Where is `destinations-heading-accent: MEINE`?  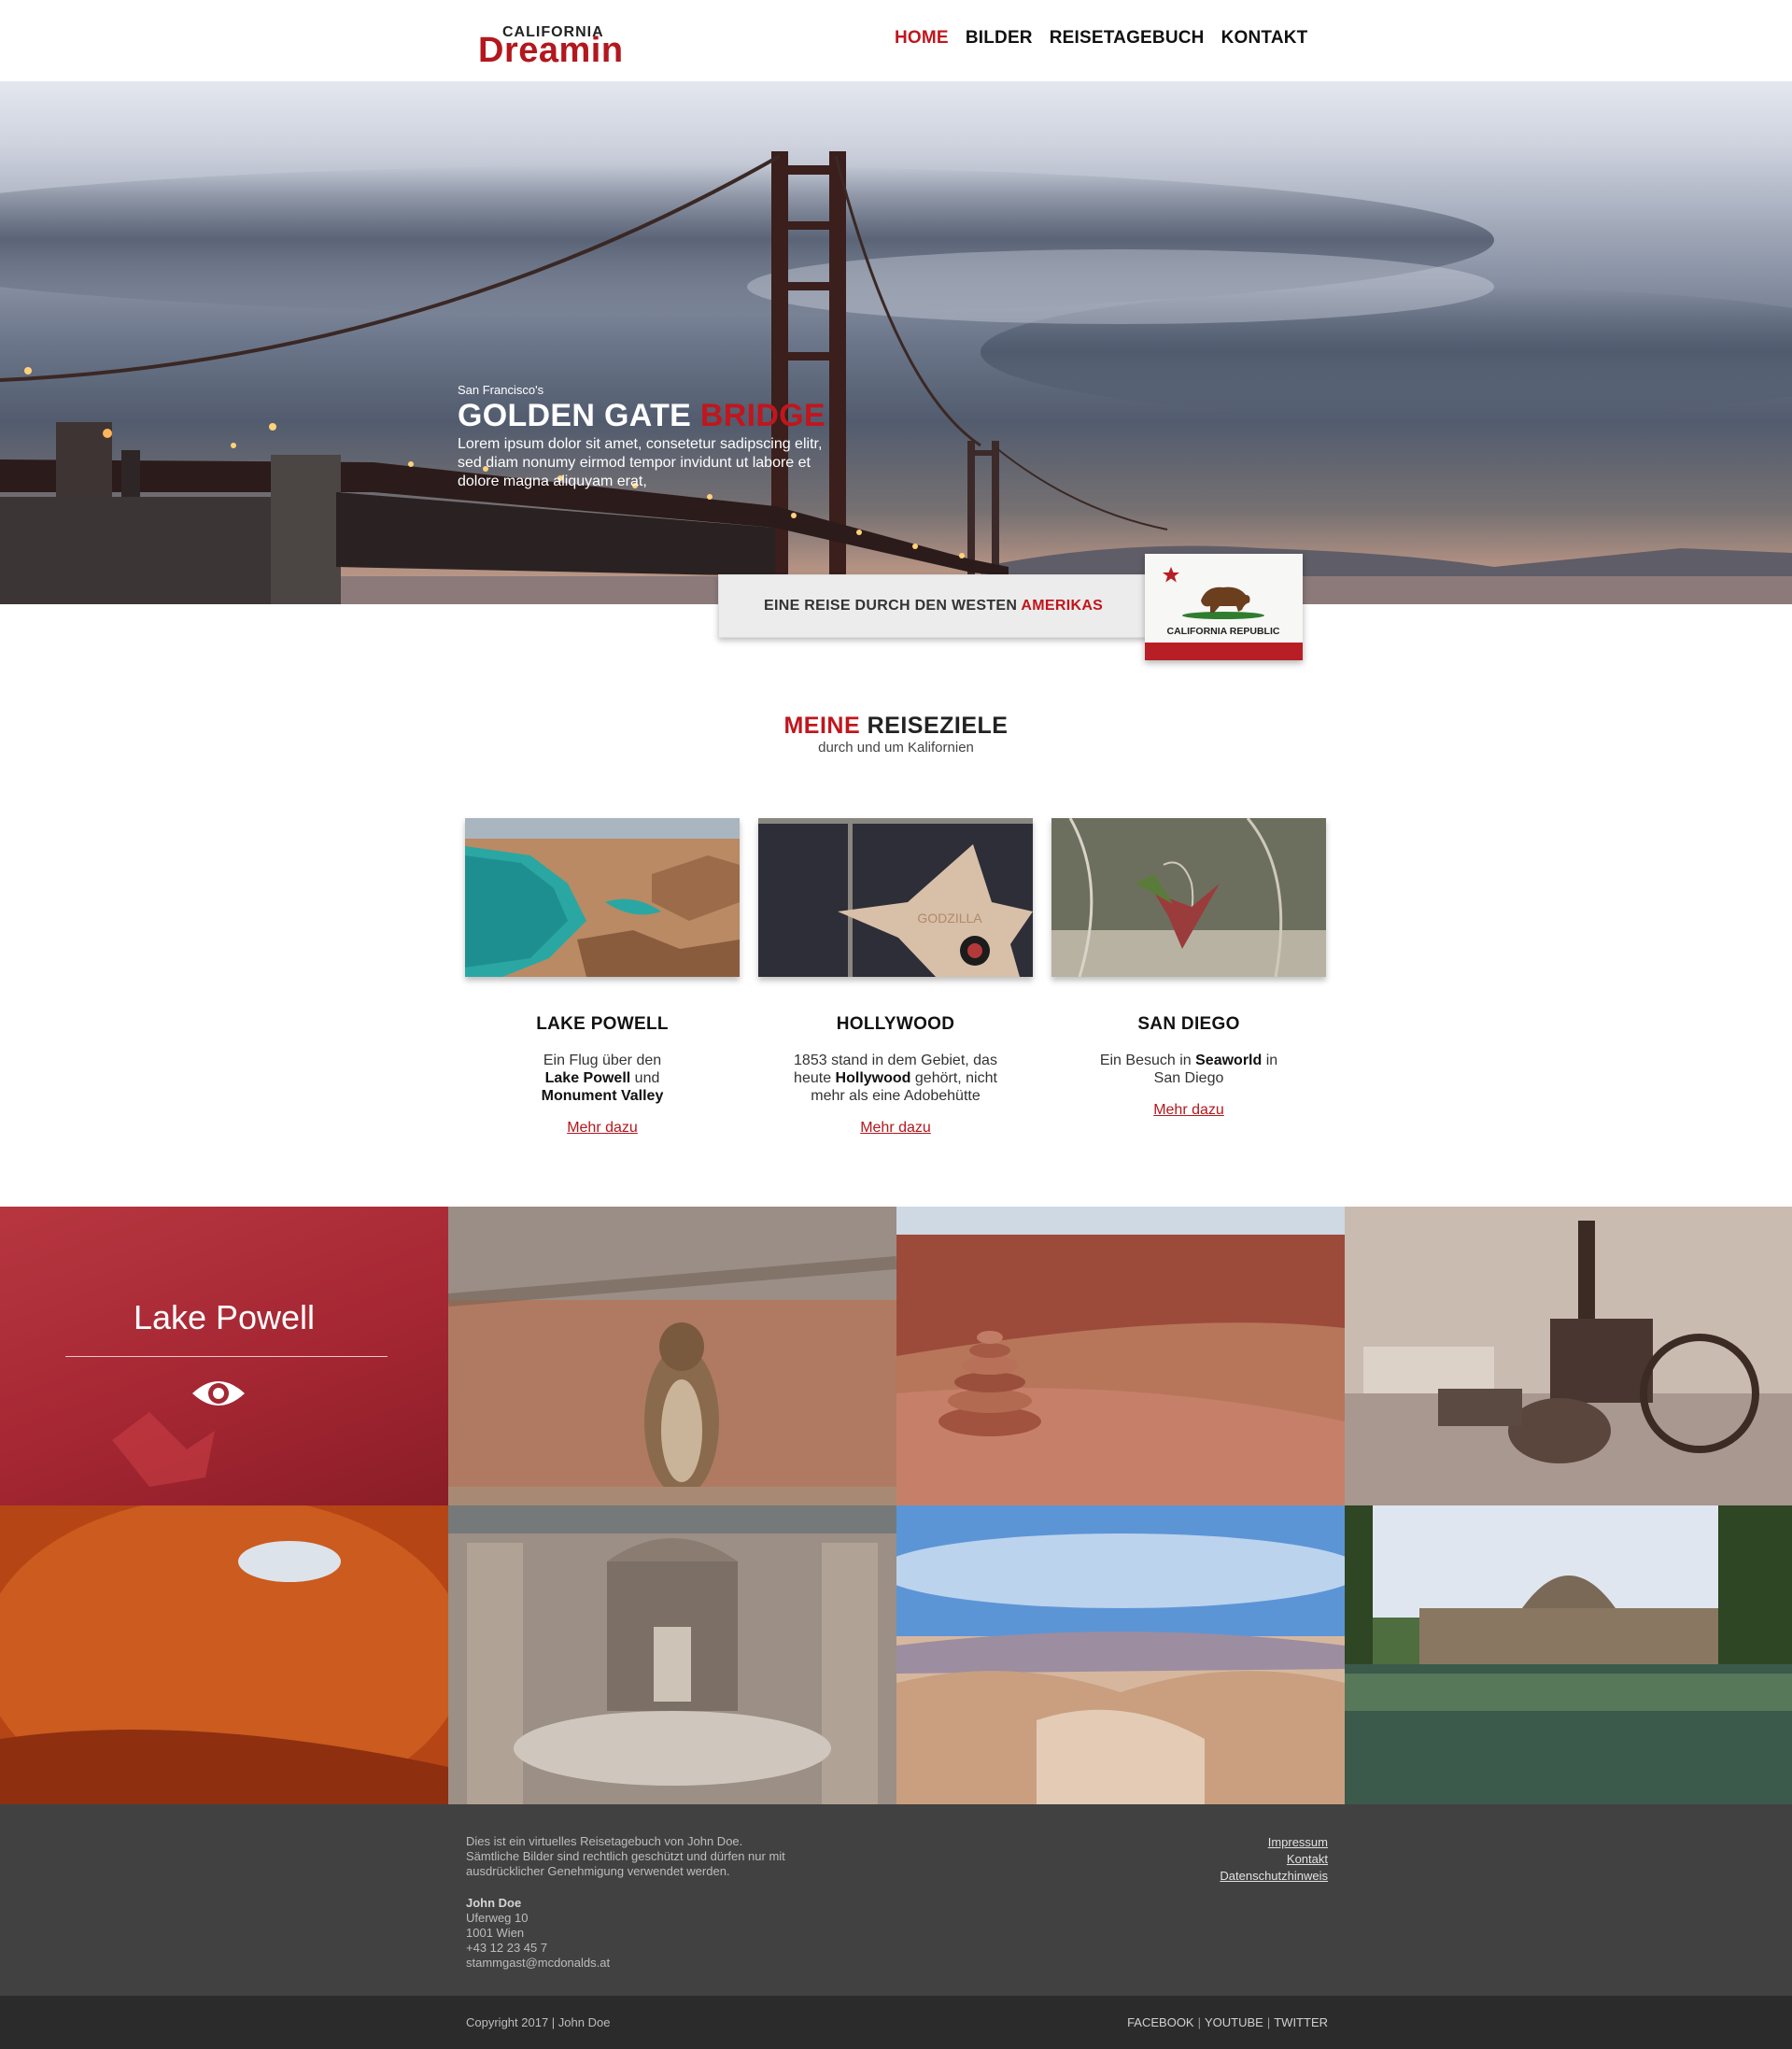 destinations-heading-accent: MEINE is located at coordinates (822, 726).